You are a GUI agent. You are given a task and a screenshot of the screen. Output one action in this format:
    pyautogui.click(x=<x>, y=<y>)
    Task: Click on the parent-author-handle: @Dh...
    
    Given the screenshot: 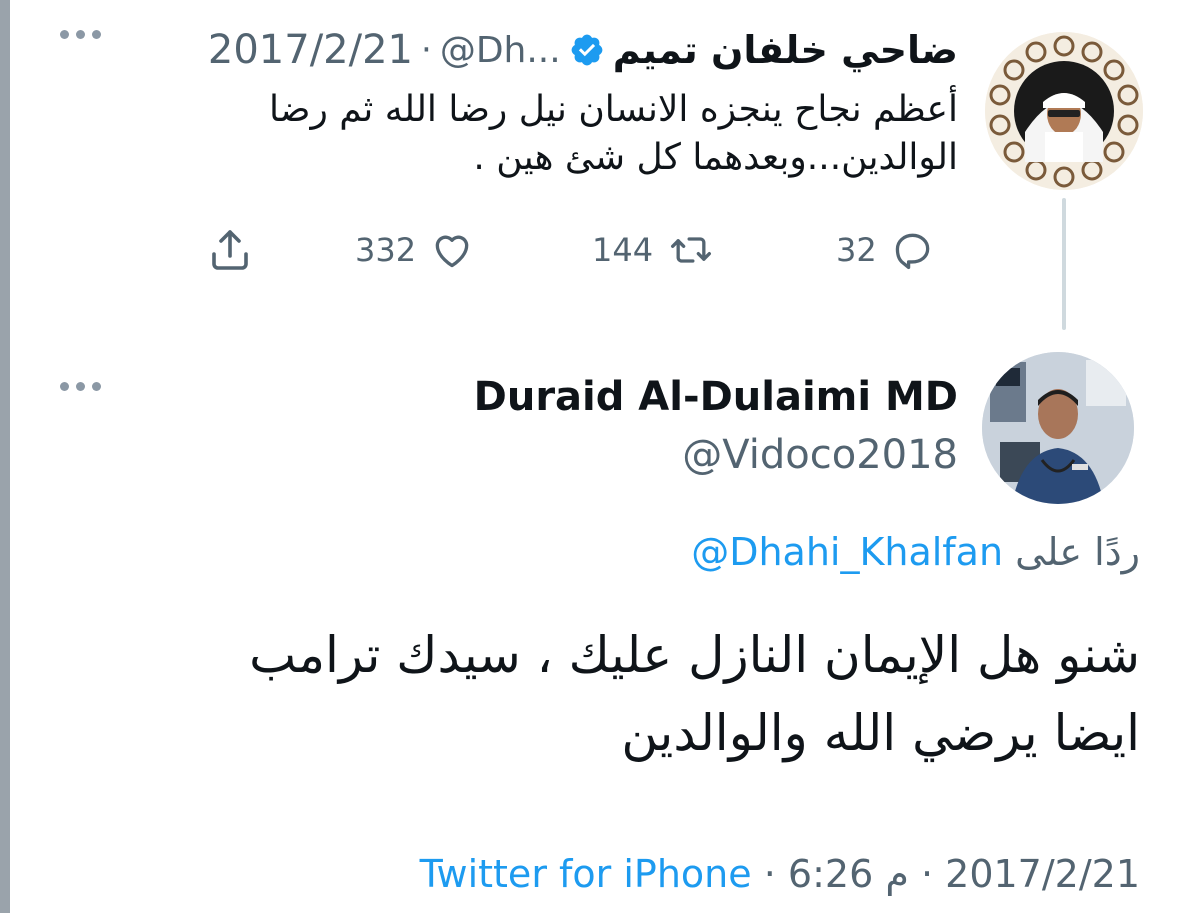 What is the action you would take?
    pyautogui.click(x=500, y=50)
    